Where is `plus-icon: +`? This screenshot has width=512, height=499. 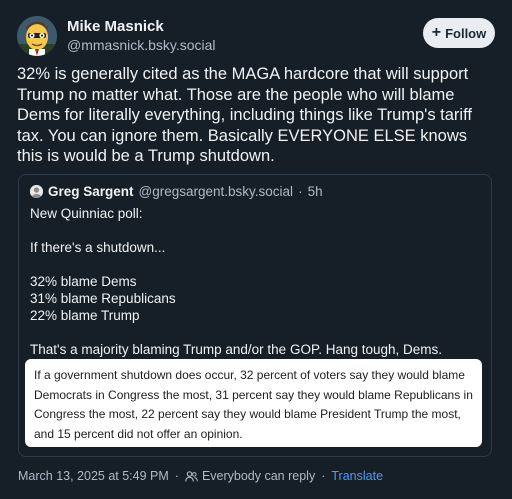 plus-icon: + is located at coordinates (436, 32).